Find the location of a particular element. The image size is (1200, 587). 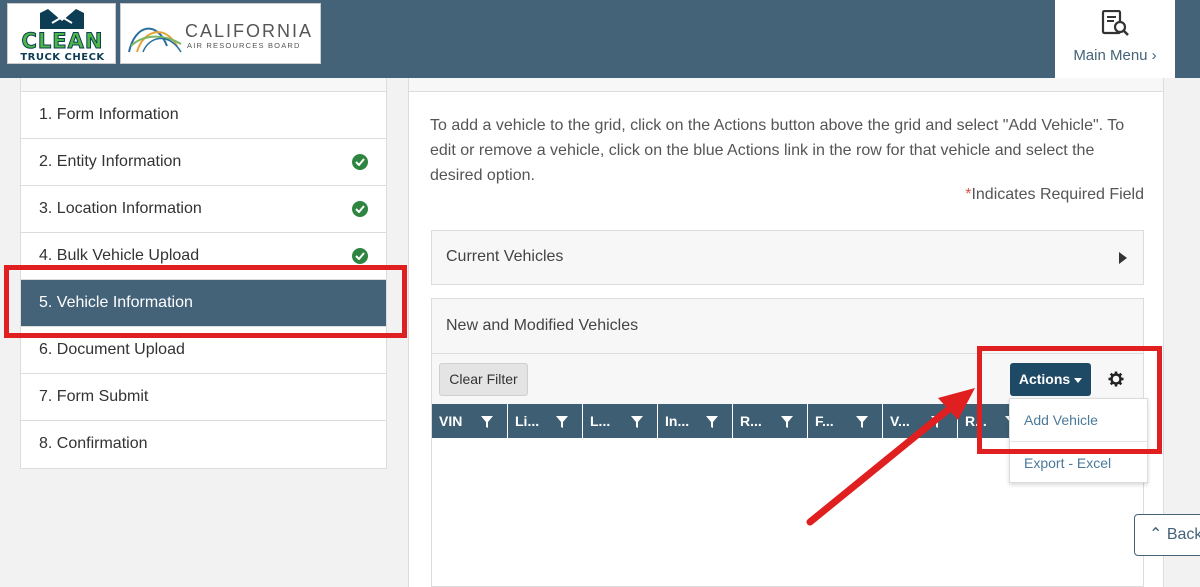

step-label: 8. Confirmation is located at coordinates (93, 443).